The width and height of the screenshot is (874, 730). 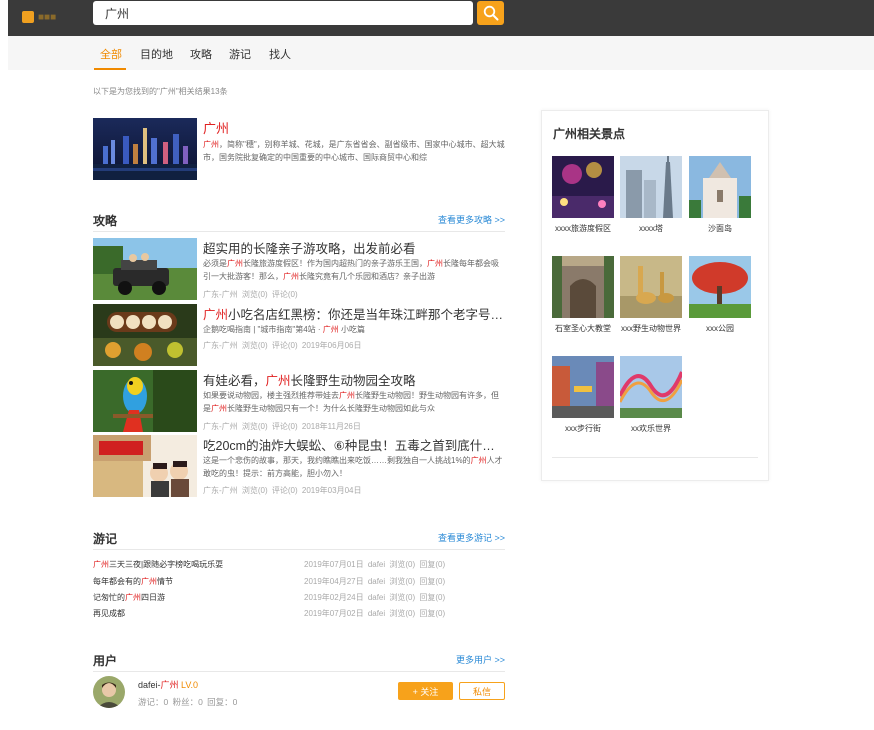 What do you see at coordinates (471, 537) in the screenshot?
I see `more-notes-link: 查看更多游记 >>` at bounding box center [471, 537].